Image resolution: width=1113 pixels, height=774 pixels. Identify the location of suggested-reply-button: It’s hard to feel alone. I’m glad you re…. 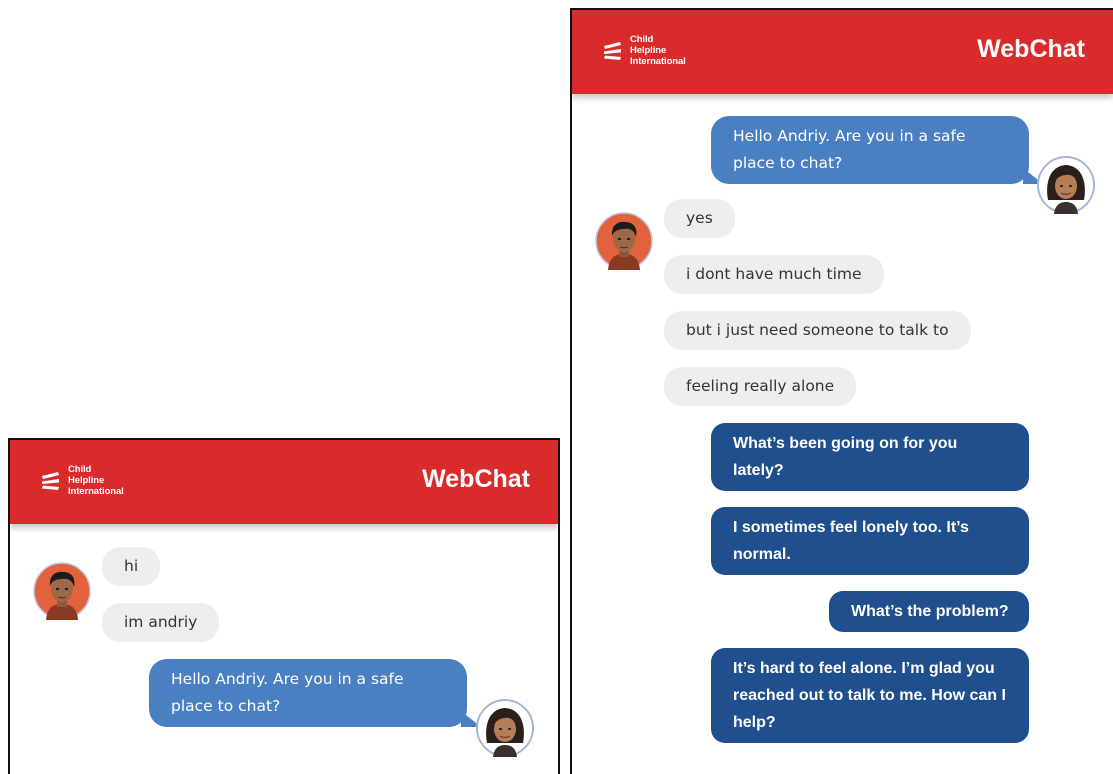
(870, 695).